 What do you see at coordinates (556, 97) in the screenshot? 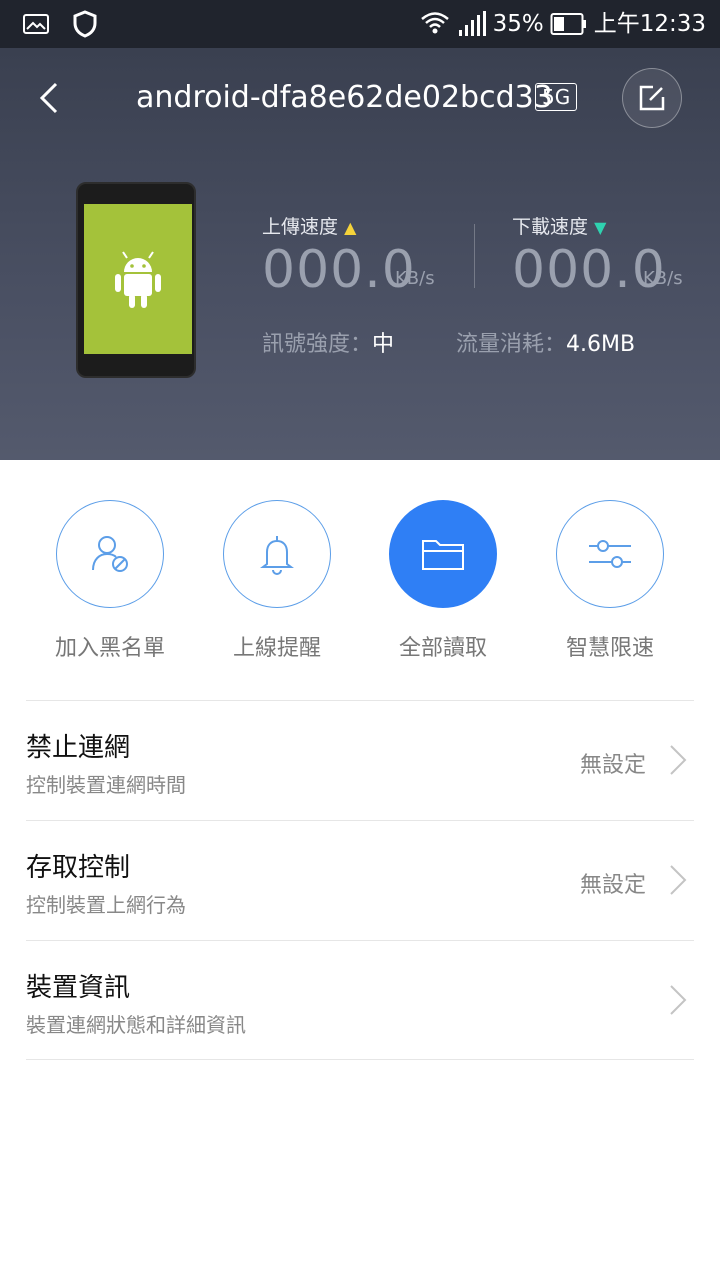
I see `band-badge: 5G` at bounding box center [556, 97].